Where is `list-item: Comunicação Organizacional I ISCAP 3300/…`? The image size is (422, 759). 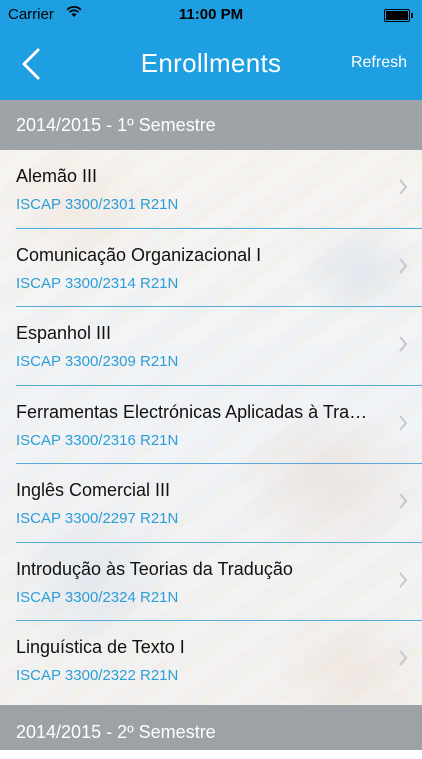
list-item: Comunicação Organizacional I ISCAP 3300/… is located at coordinates (211, 268).